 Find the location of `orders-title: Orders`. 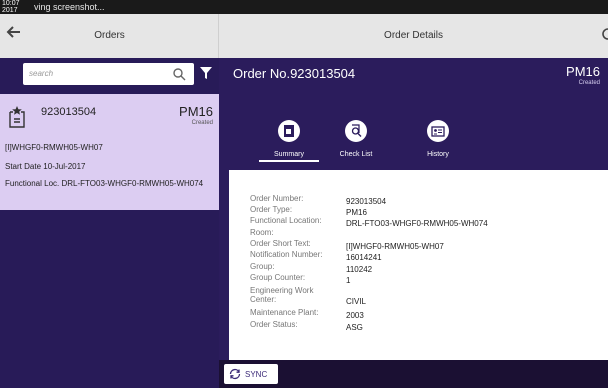

orders-title: Orders is located at coordinates (109, 35).